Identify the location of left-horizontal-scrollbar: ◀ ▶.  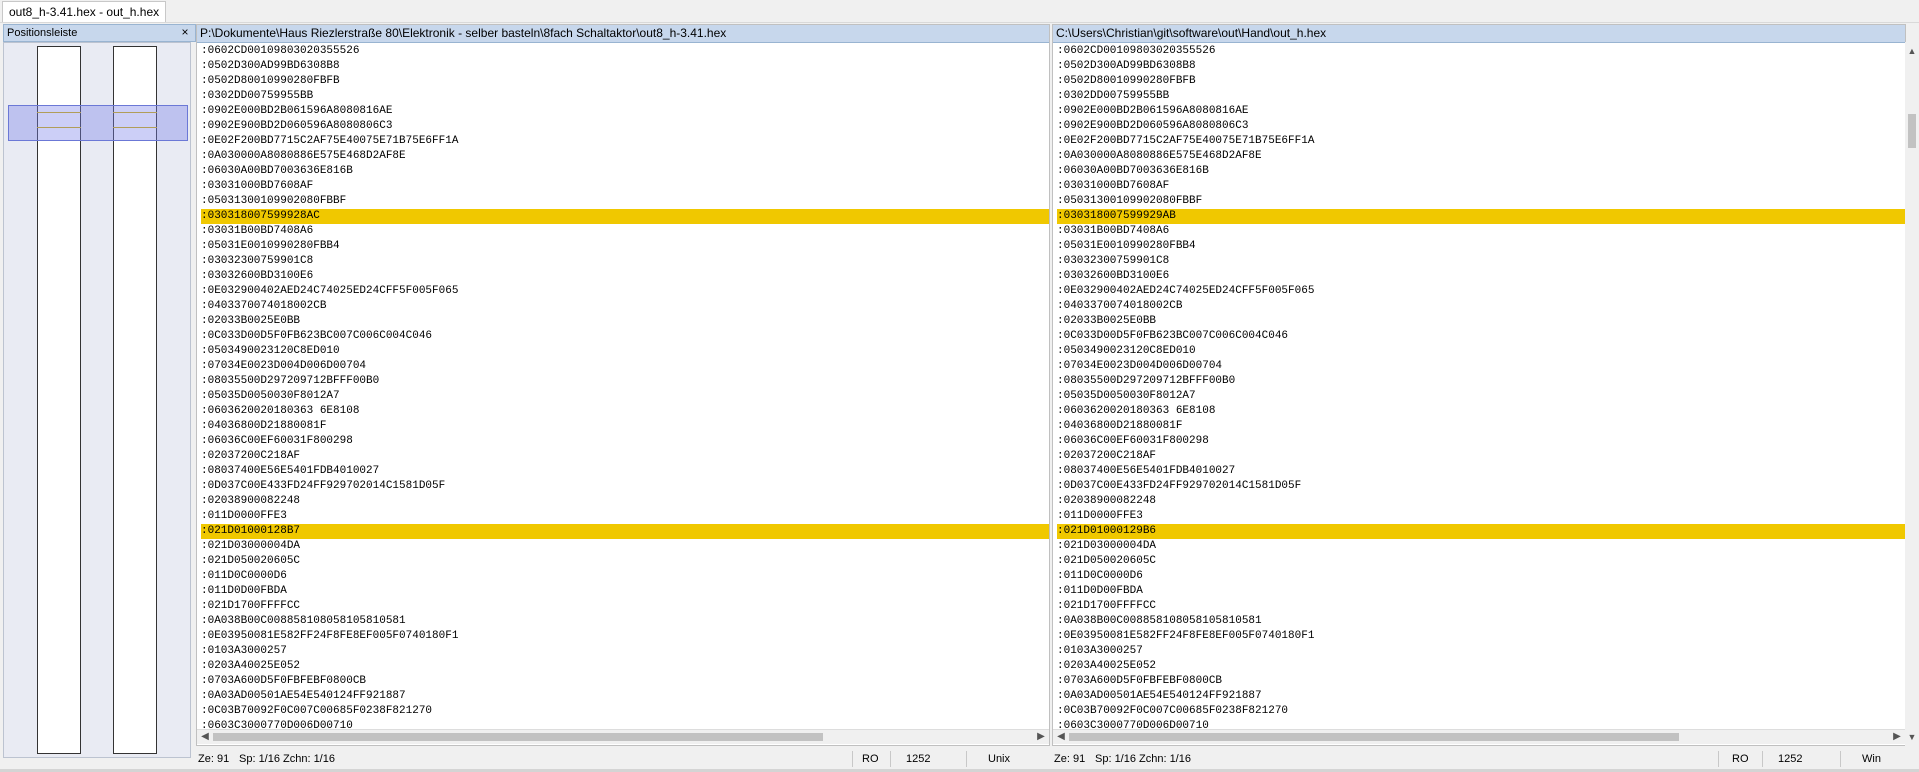
(623, 736).